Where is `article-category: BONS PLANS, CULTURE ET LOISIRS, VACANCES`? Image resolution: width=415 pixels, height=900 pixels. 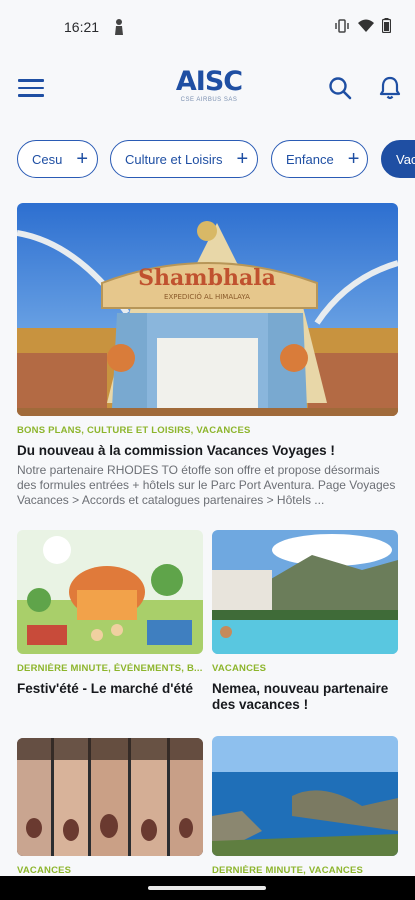 article-category: BONS PLANS, CULTURE ET LOISIRS, VACANCES is located at coordinates (134, 430).